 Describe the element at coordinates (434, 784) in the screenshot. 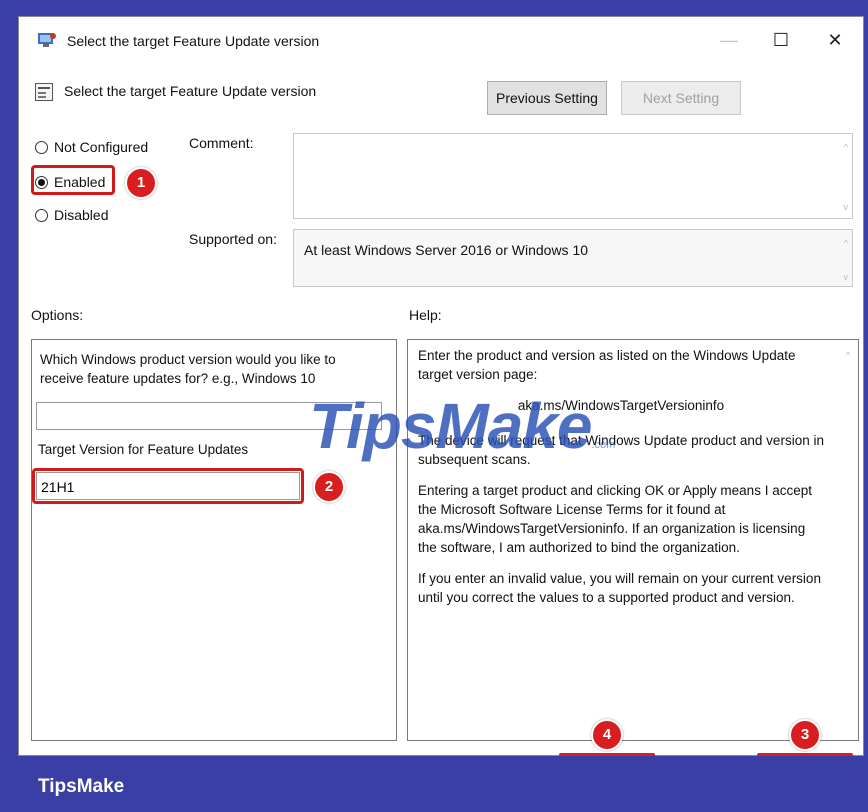

I see `footer-bar: TipsMake` at that location.